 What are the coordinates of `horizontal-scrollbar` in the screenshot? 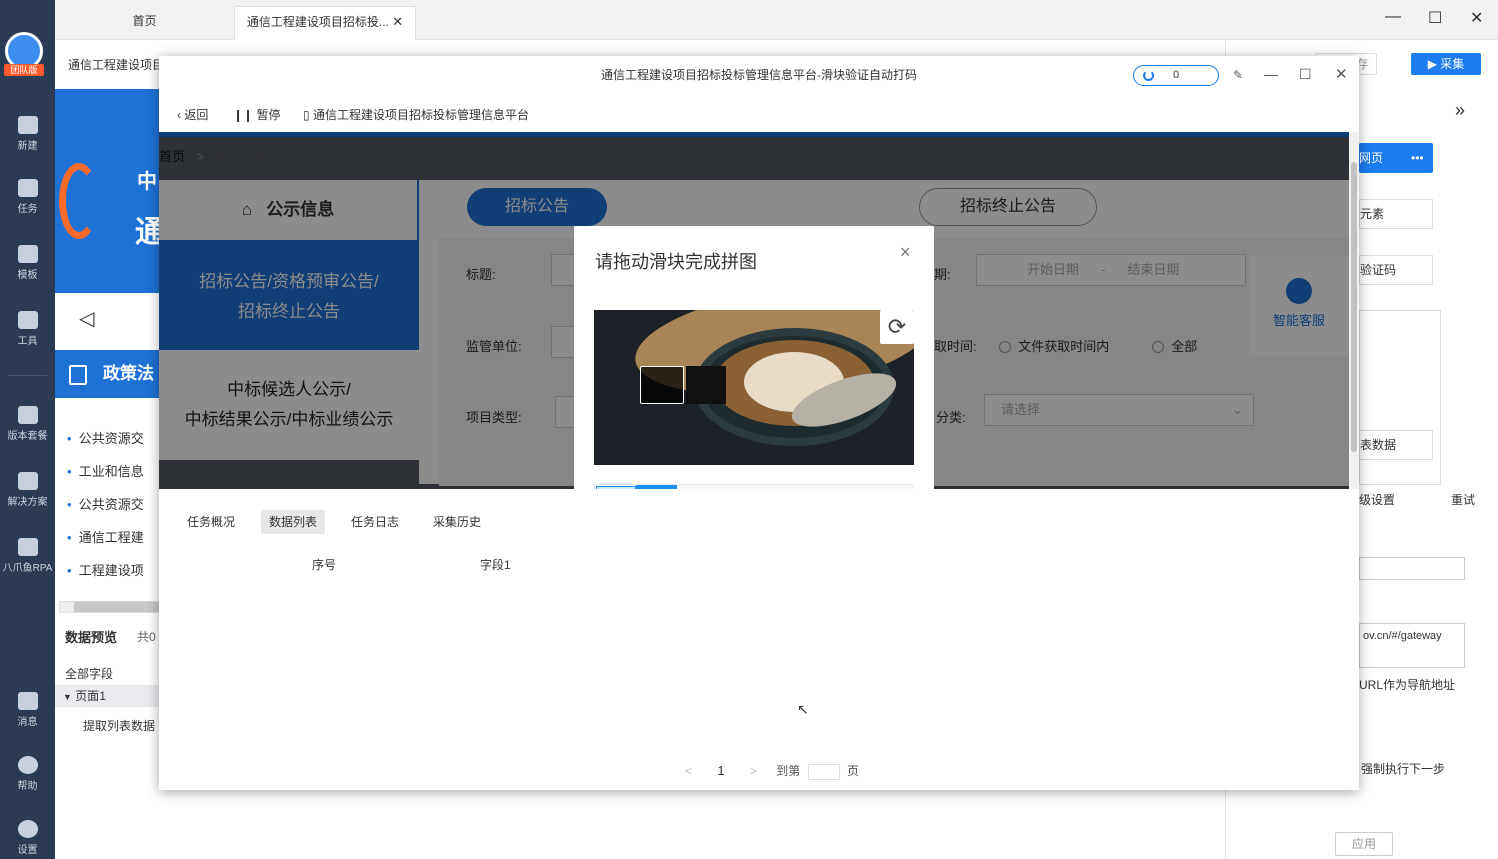 It's located at (109, 607).